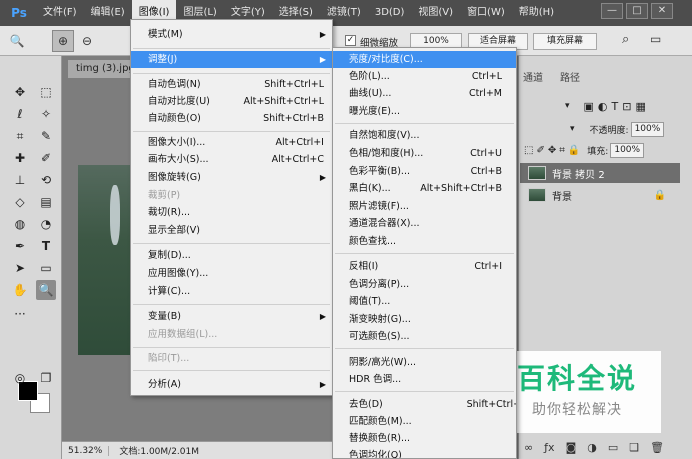 The image size is (692, 459). What do you see at coordinates (647, 129) in the screenshot?
I see `opacity-input: 100%` at bounding box center [647, 129].